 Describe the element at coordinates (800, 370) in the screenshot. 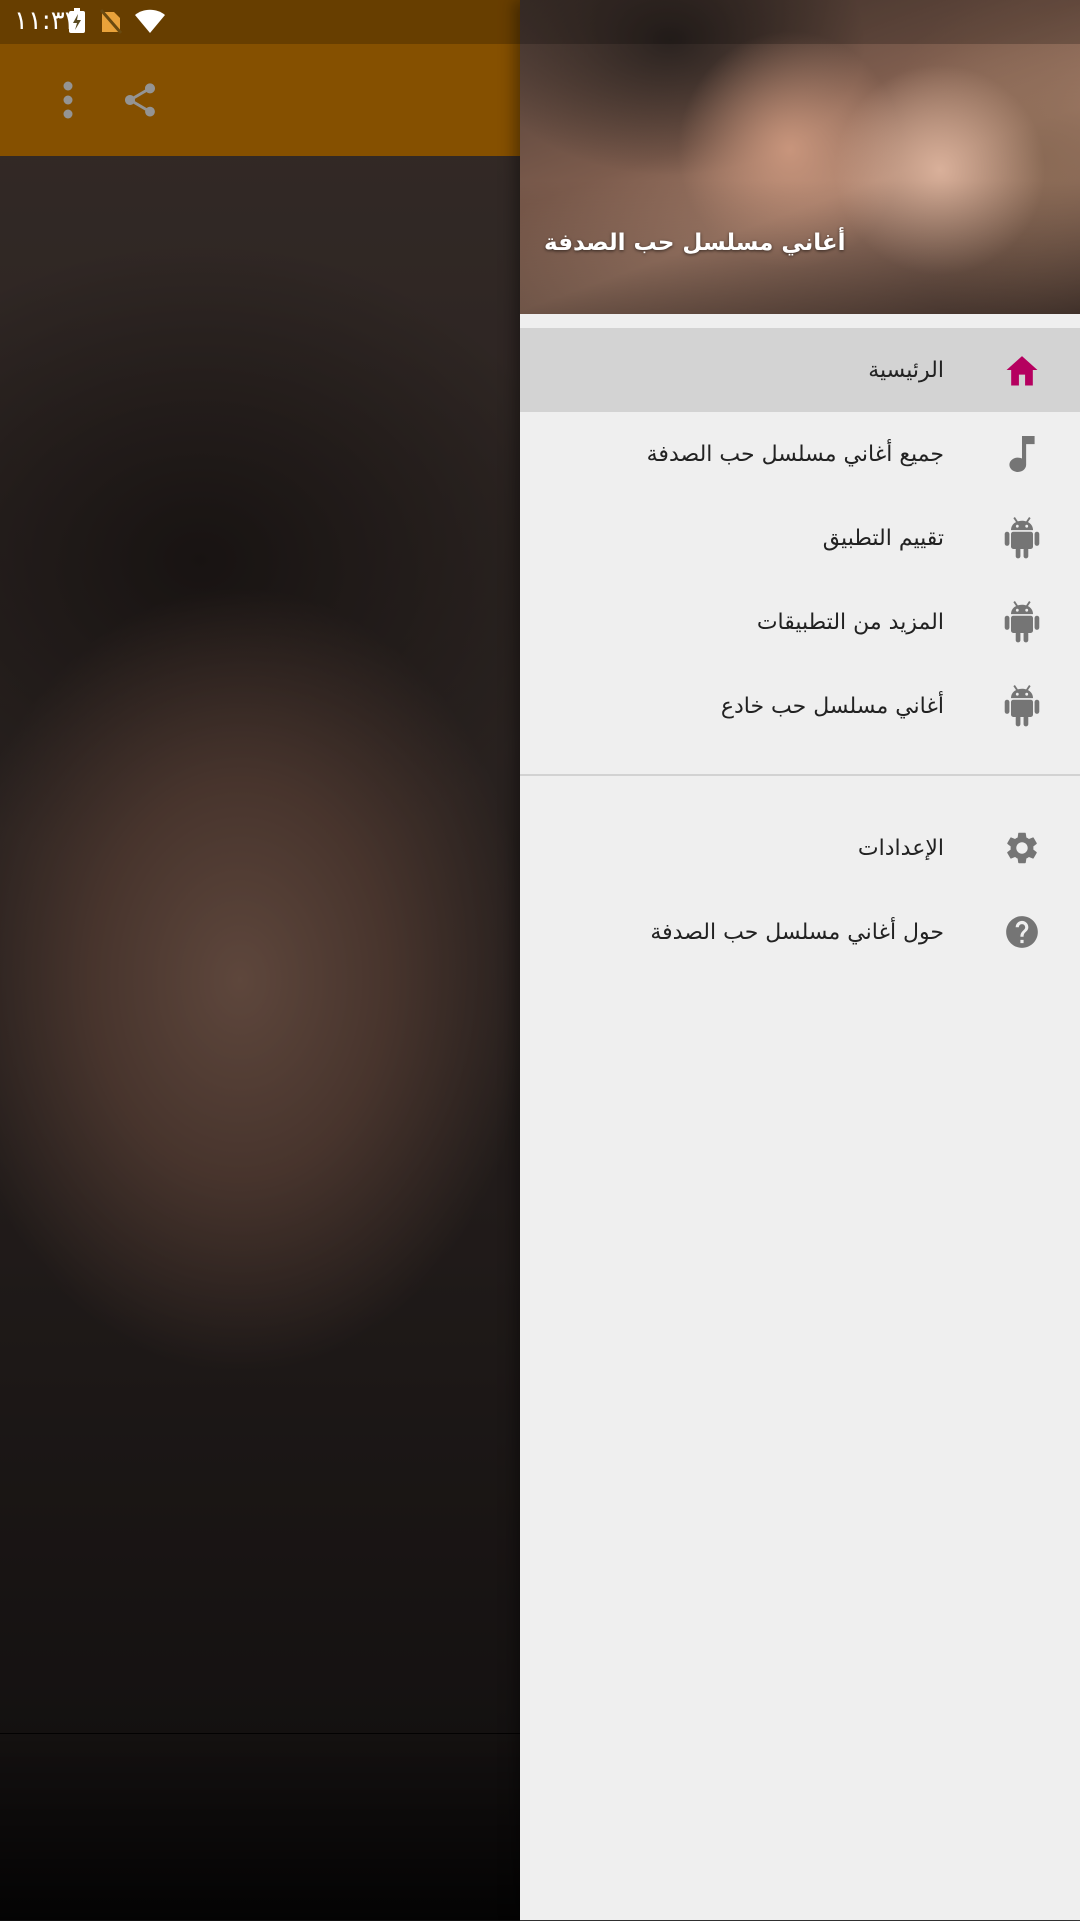

I see `menu-item-home: الرئيسية` at that location.